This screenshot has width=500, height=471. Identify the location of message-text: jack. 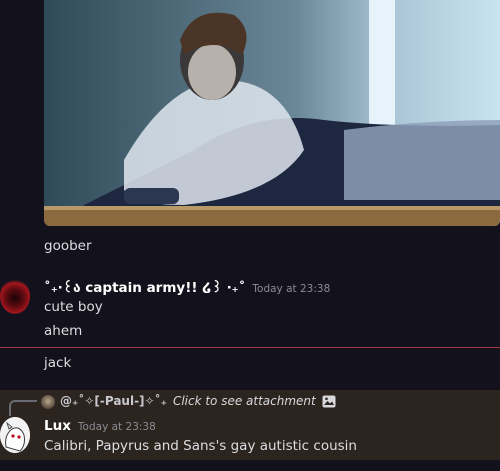
(58, 363).